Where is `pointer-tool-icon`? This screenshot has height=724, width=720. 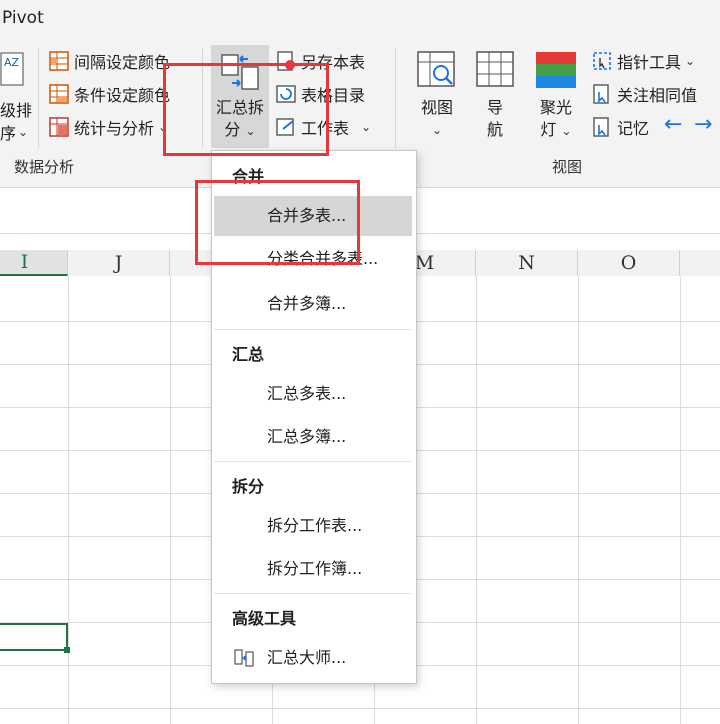
pointer-tool-icon is located at coordinates (602, 61).